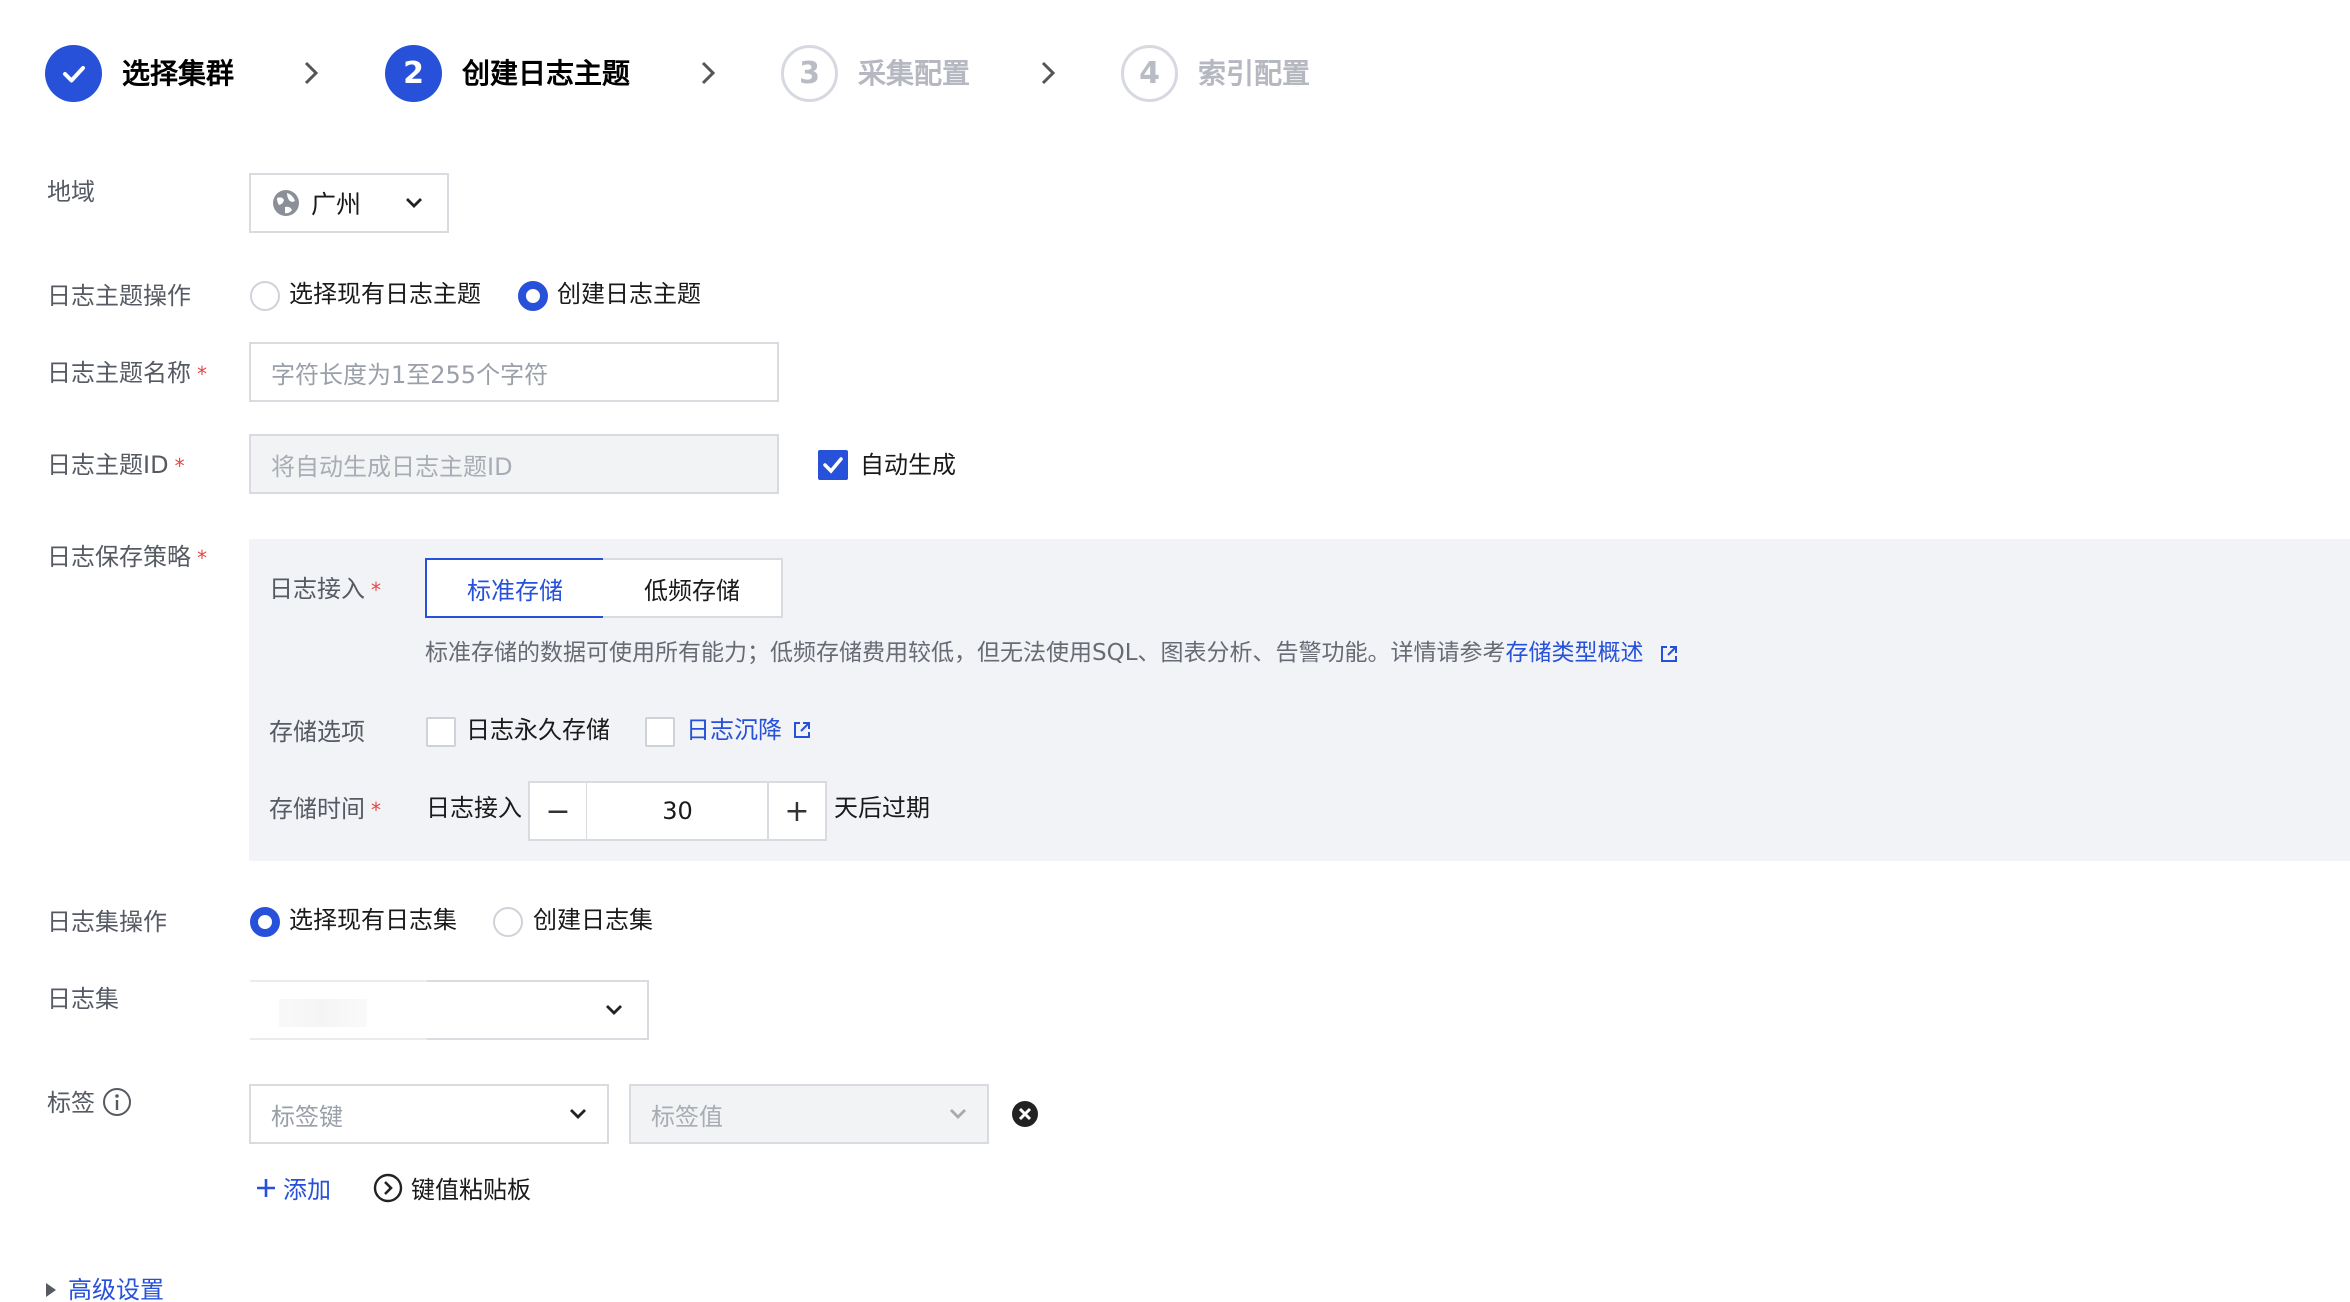 This screenshot has height=1302, width=2350. I want to click on storage-infrequent-button: 低频存储, so click(693, 588).